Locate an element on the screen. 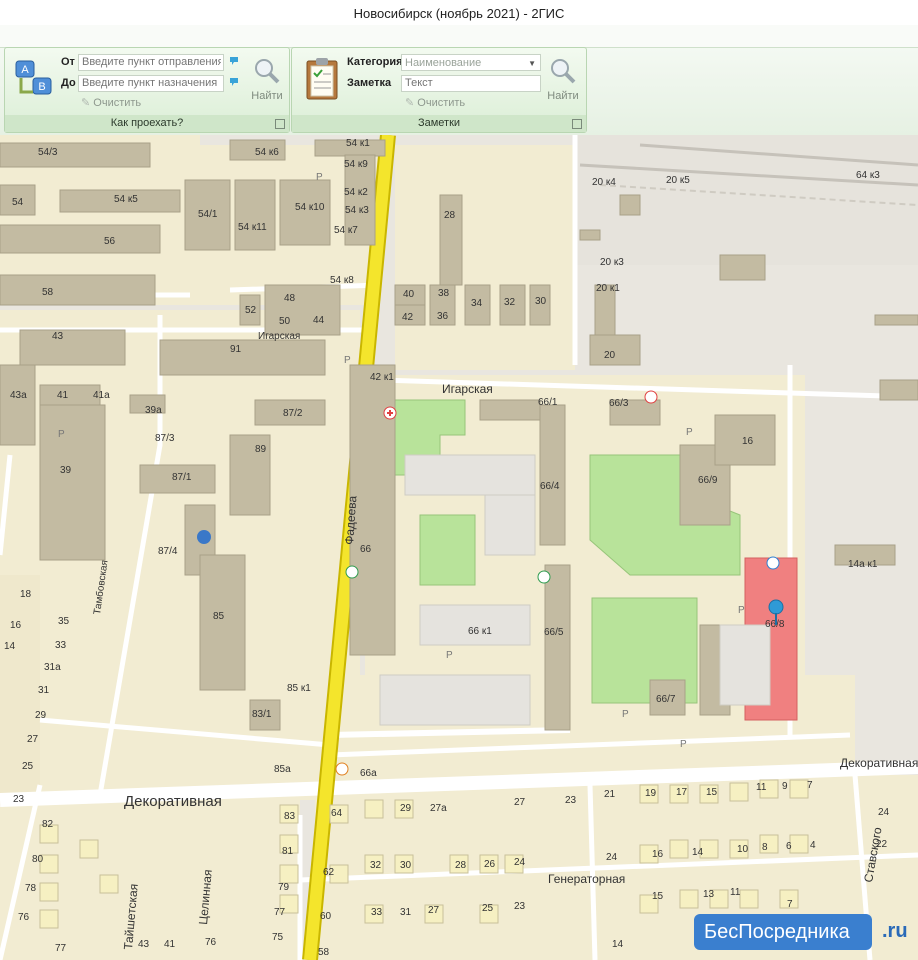  building-label: 20 к3 is located at coordinates (612, 262).